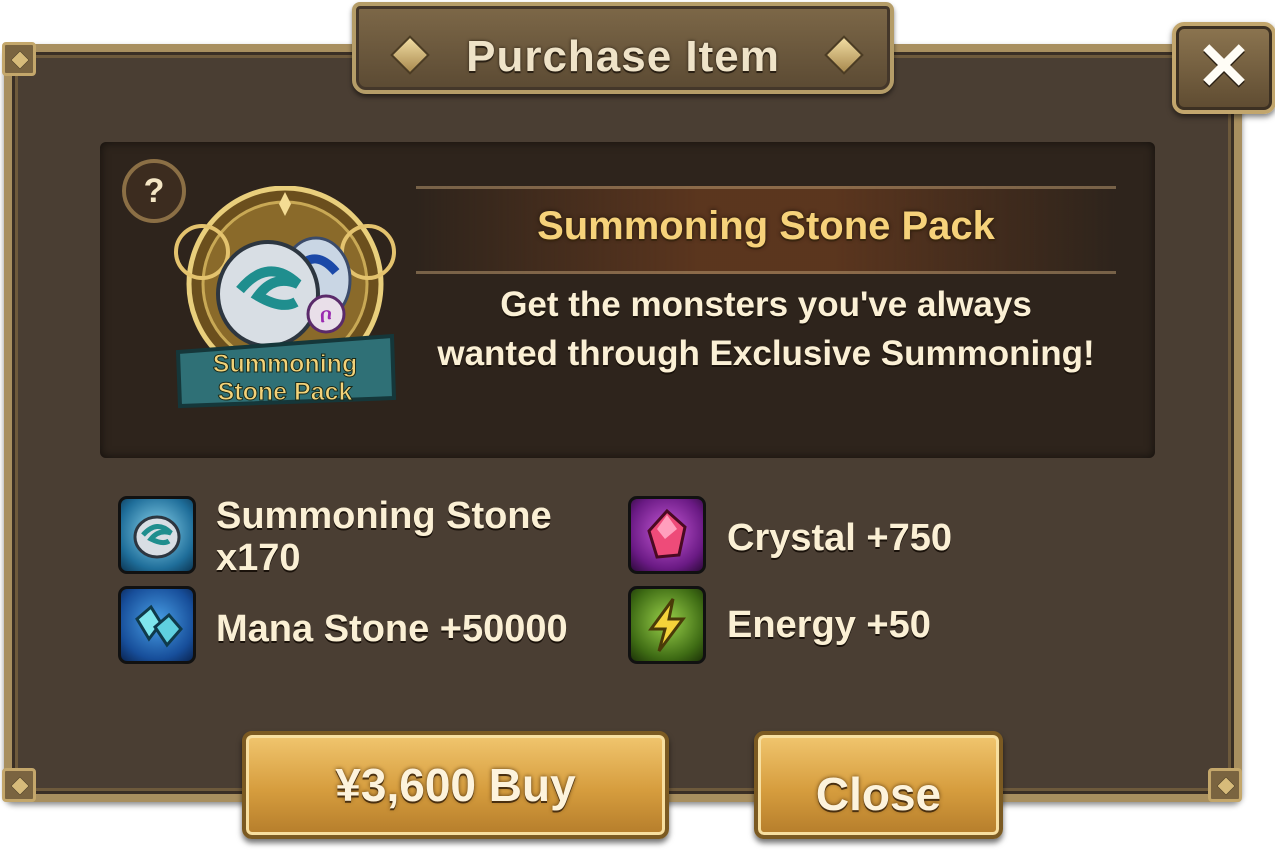 The image size is (1275, 853). I want to click on mana-stone-icon, so click(157, 625).